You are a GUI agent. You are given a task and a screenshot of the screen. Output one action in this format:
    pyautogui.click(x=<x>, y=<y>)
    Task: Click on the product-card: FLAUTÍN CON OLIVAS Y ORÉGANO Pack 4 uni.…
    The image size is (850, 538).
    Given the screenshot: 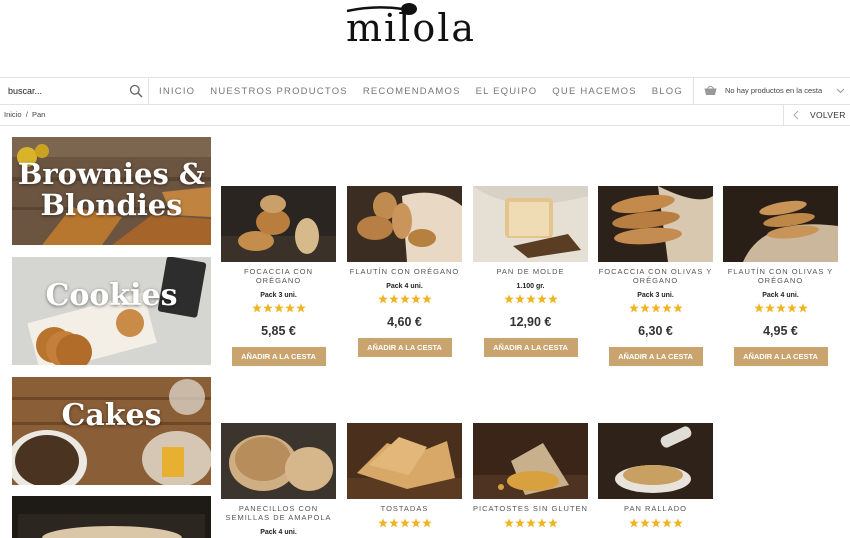 What is the action you would take?
    pyautogui.click(x=780, y=276)
    